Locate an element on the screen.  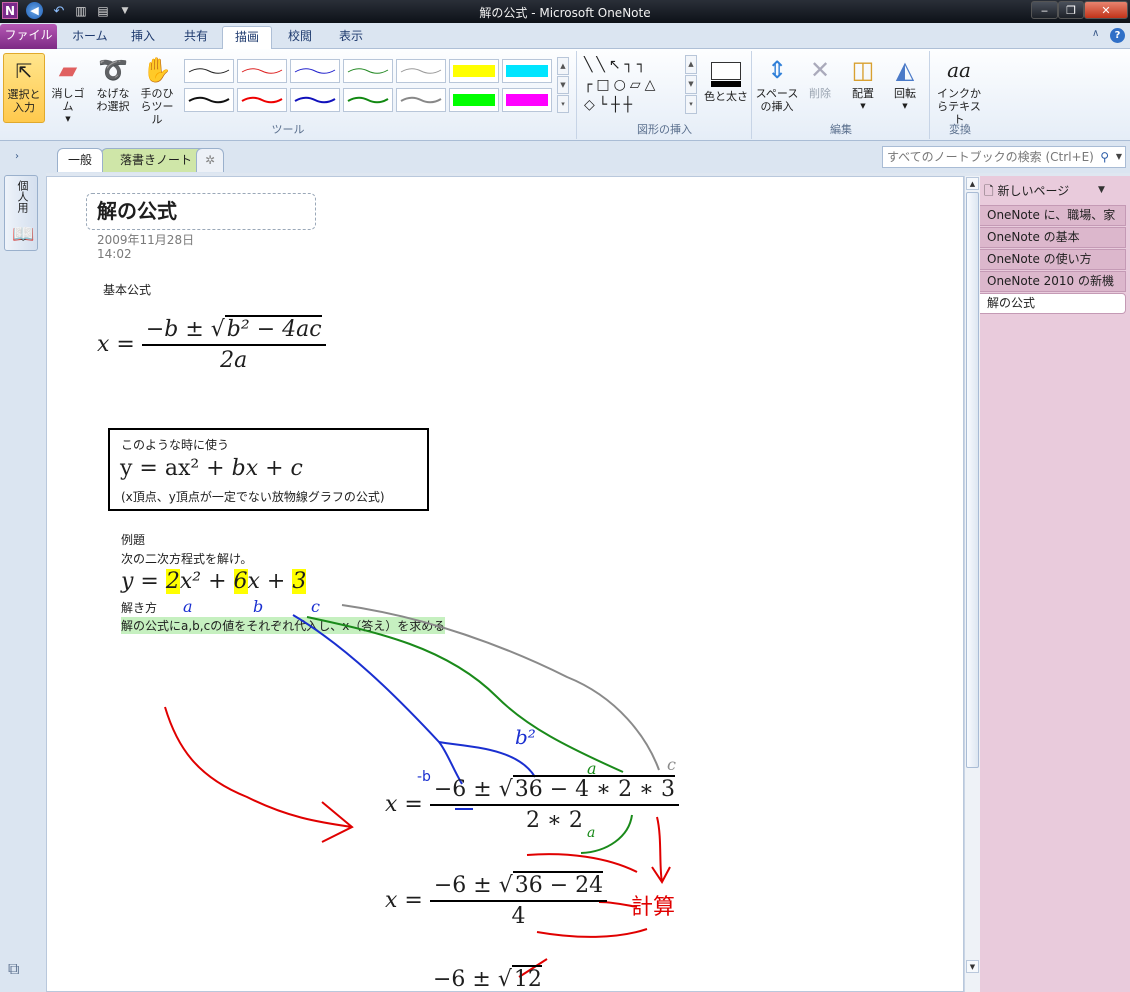
rotate-button: ◭ 回転 ▼ is located at coordinates (905, 83).